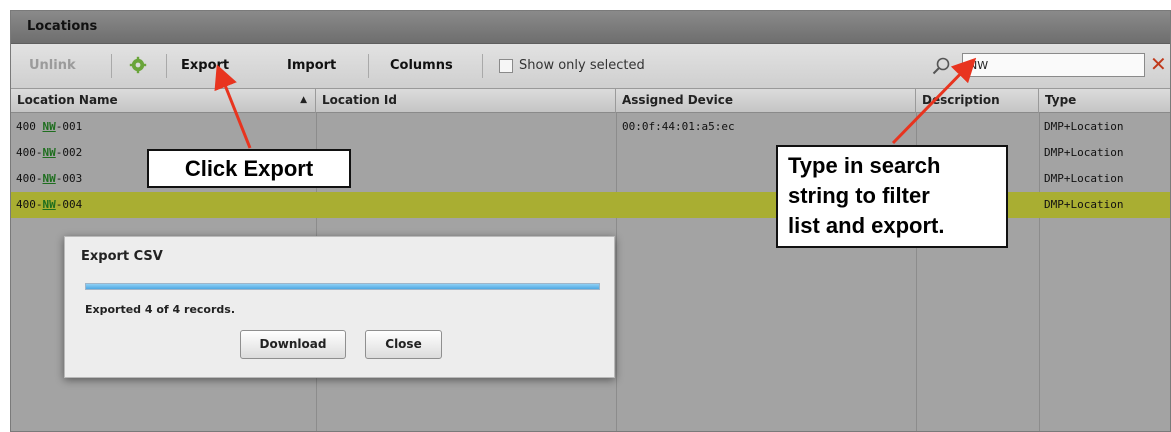 The width and height of the screenshot is (1171, 432). What do you see at coordinates (163, 101) in the screenshot?
I see `column-header-location-name: Location Name ▲` at bounding box center [163, 101].